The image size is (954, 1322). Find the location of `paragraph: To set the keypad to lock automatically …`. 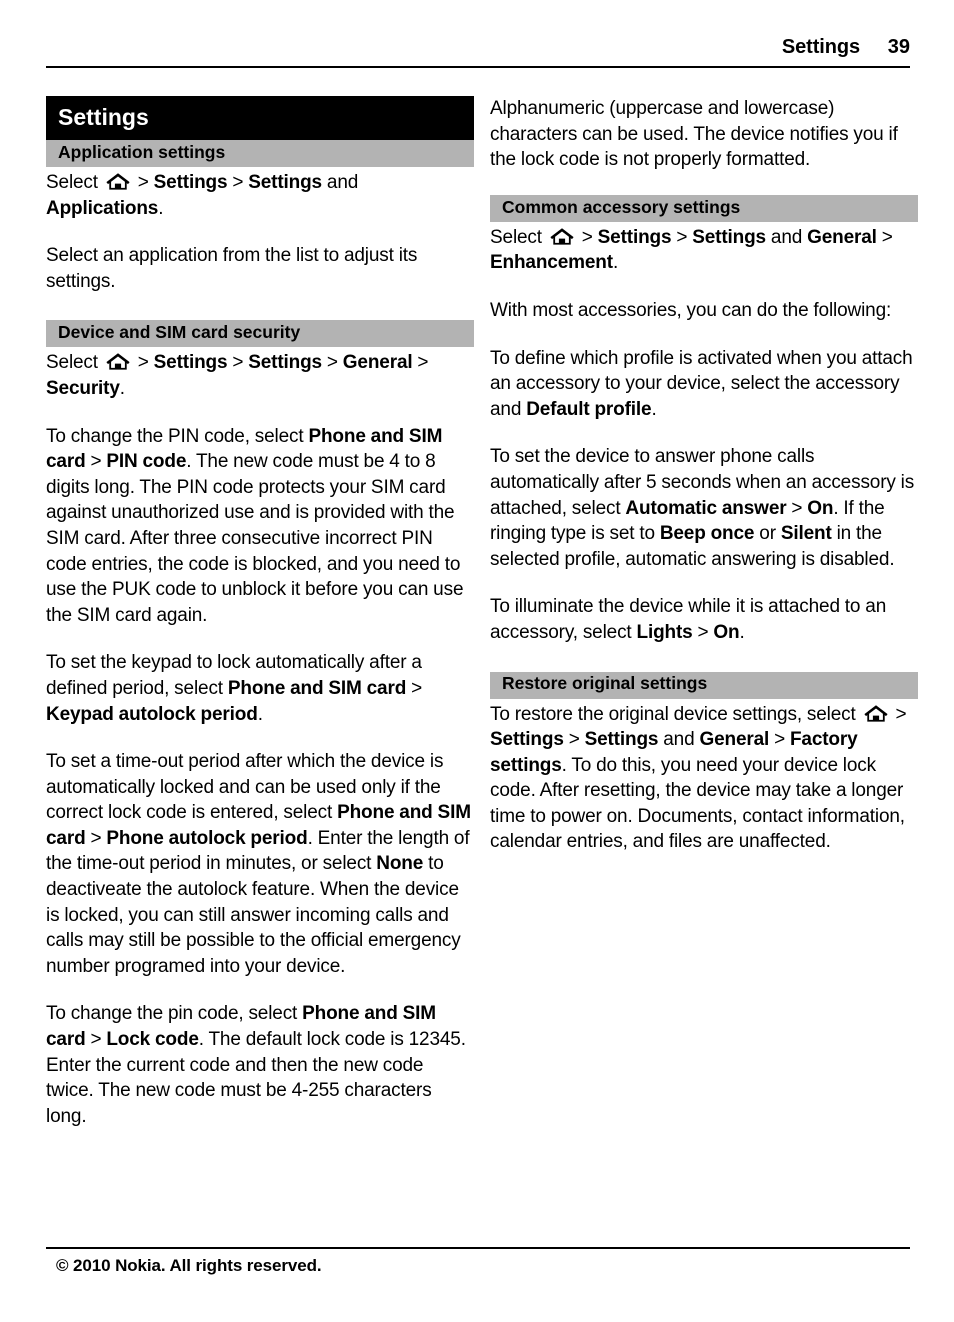

paragraph: To set the keypad to lock automatically … is located at coordinates (260, 688).